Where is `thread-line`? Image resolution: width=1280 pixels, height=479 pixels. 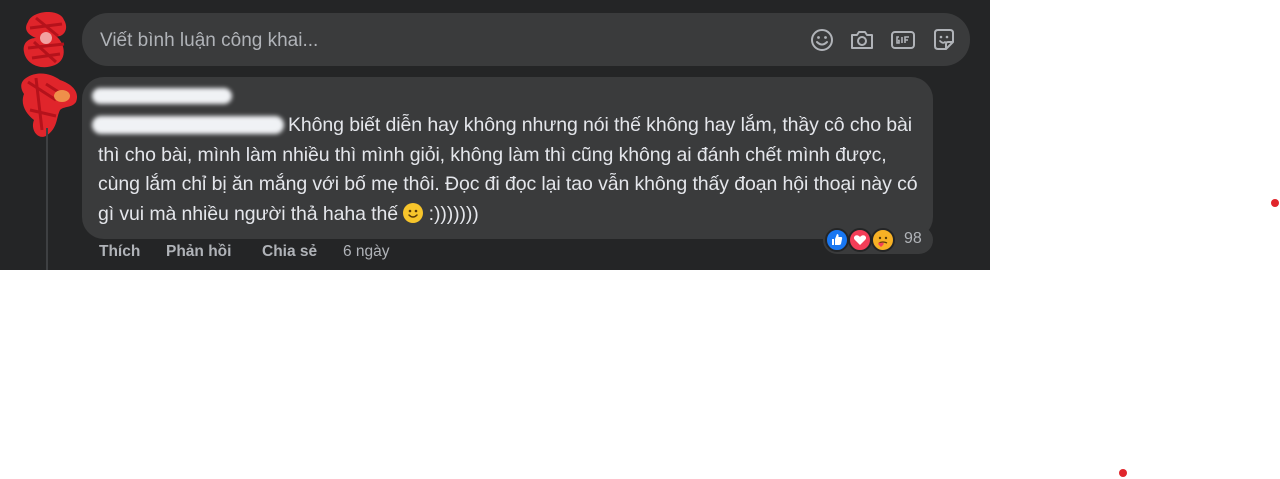 thread-line is located at coordinates (47, 199).